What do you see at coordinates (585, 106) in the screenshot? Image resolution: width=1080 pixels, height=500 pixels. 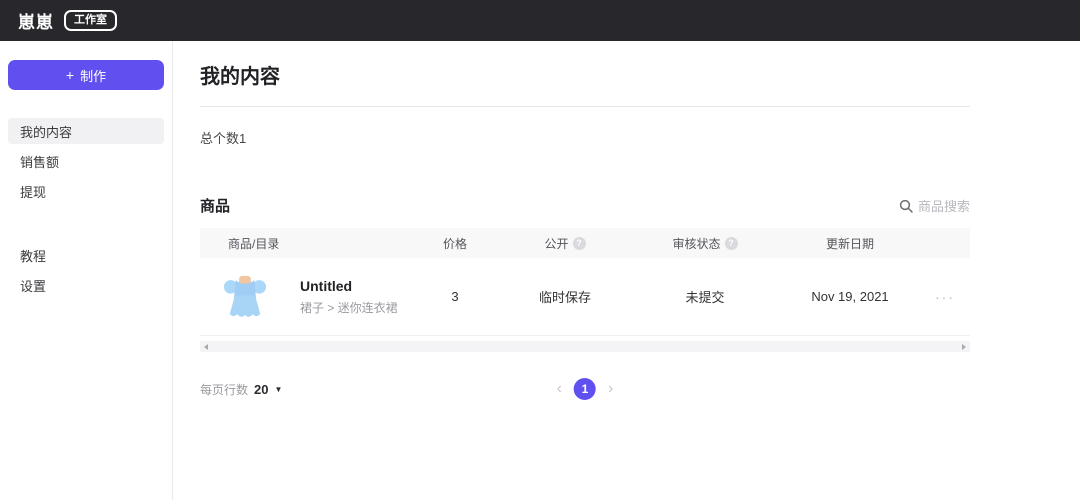 I see `title-divider` at bounding box center [585, 106].